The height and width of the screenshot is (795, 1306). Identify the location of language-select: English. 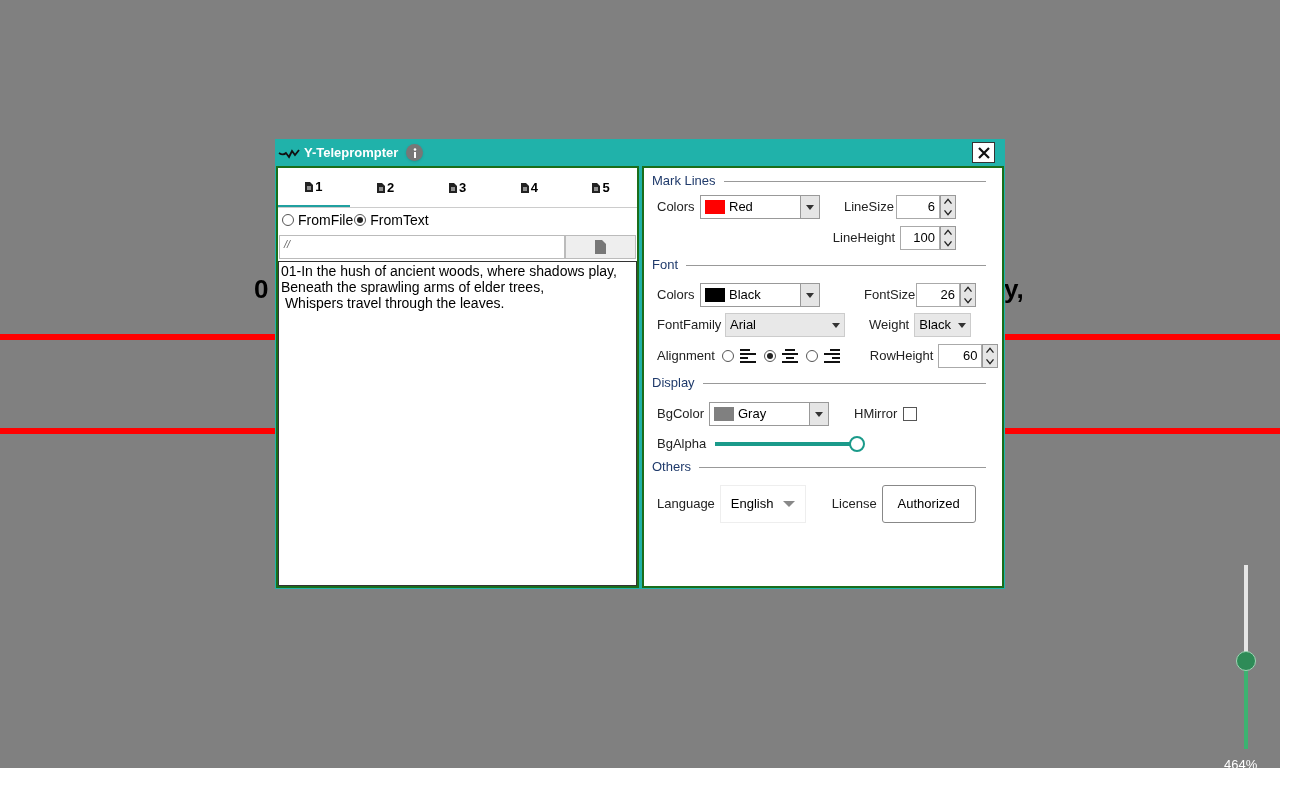
(762, 504).